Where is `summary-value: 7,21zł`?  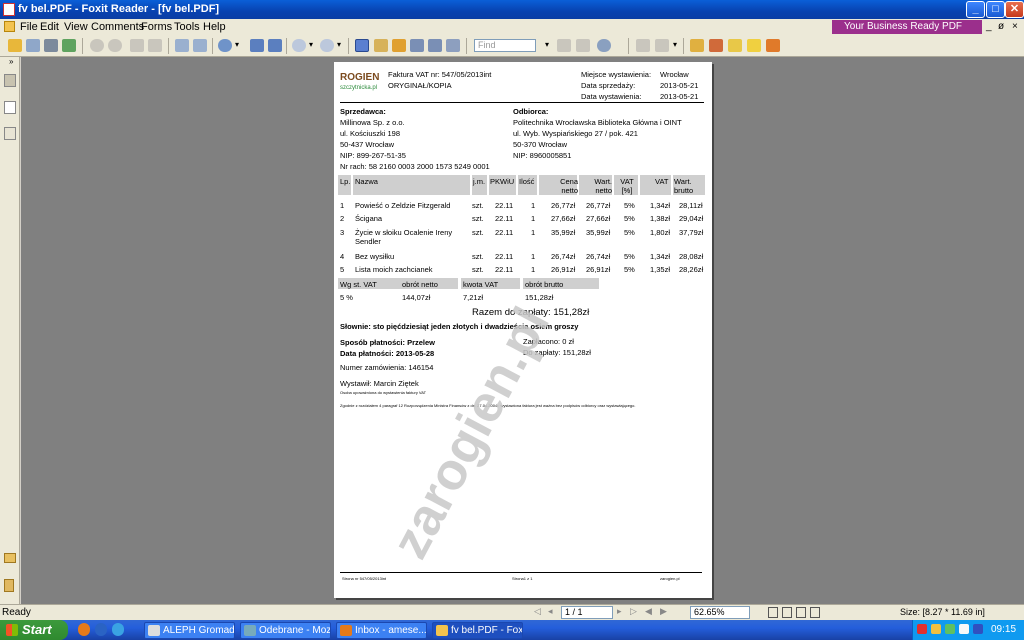 summary-value: 7,21zł is located at coordinates (473, 297).